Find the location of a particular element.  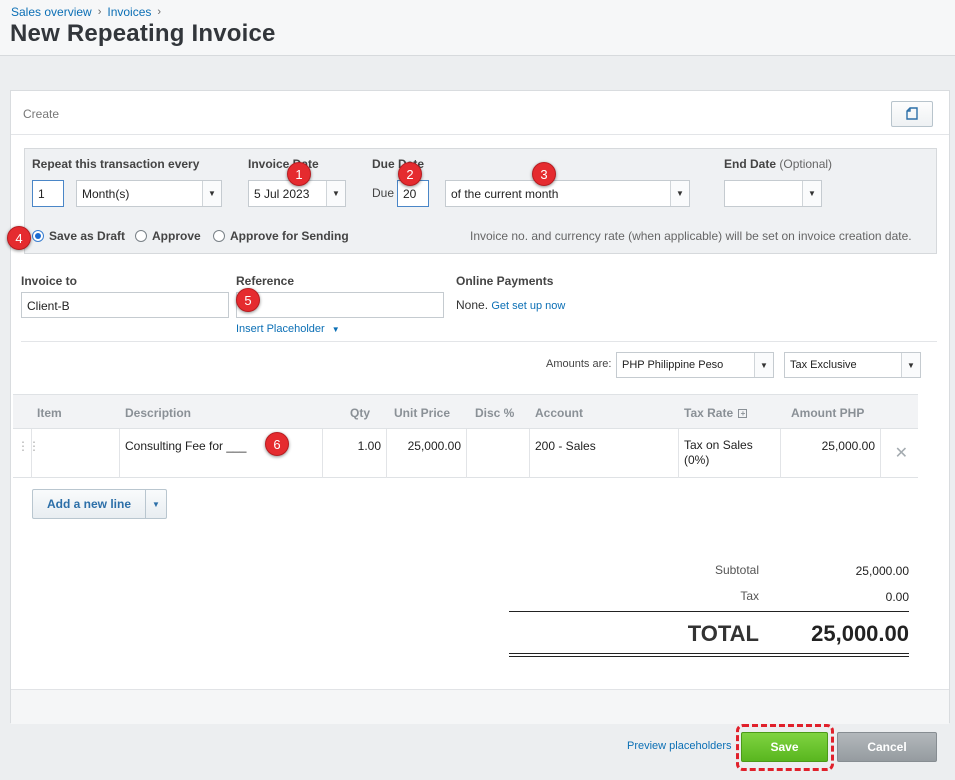

approve-for-sending-label: Approve for Sending is located at coordinates (289, 236).